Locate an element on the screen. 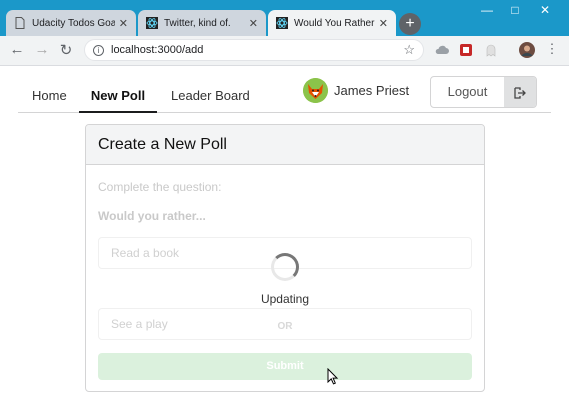  cloud-extension-icon is located at coordinates (442, 50).